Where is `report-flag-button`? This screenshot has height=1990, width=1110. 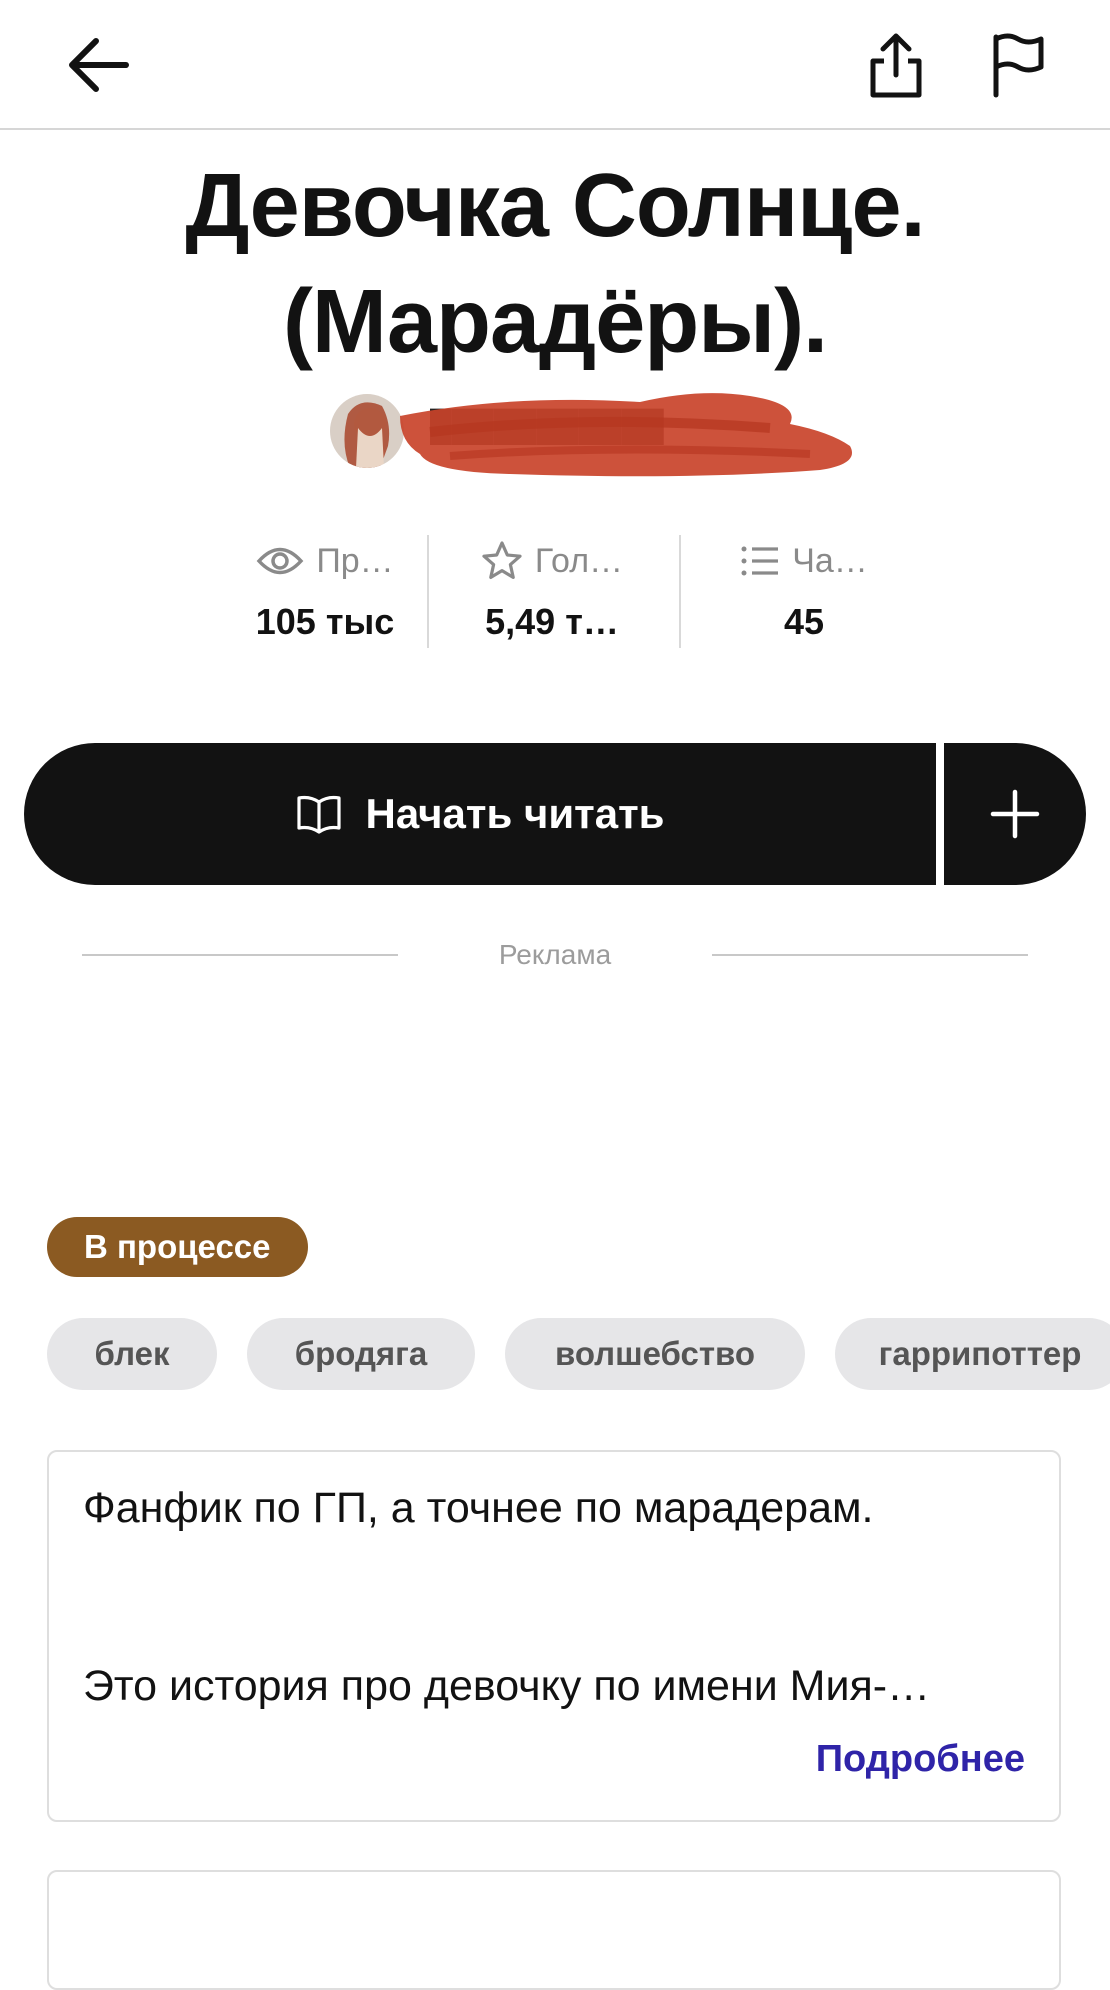
report-flag-button is located at coordinates (1018, 65).